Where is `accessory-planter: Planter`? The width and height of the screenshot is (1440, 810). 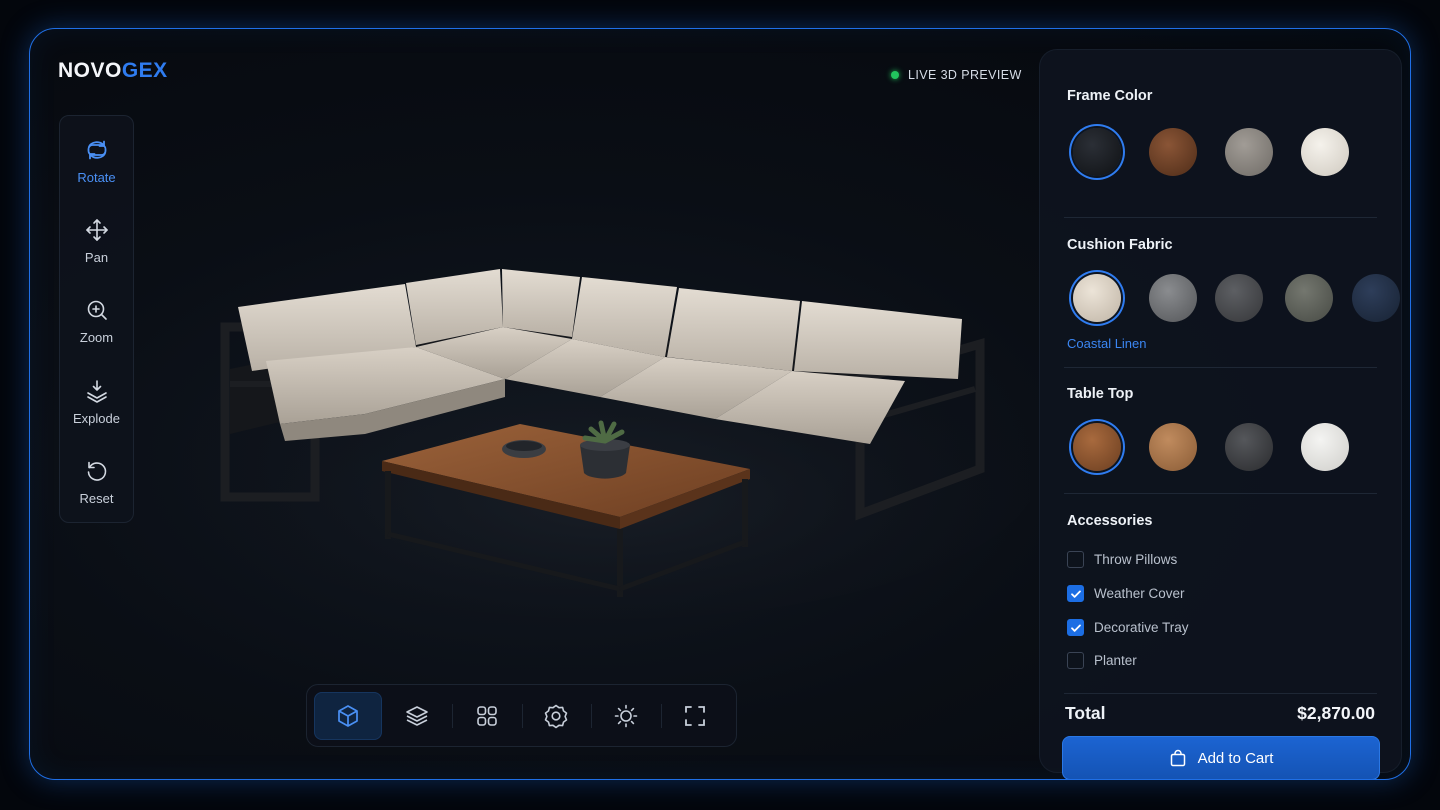 accessory-planter: Planter is located at coordinates (1102, 660).